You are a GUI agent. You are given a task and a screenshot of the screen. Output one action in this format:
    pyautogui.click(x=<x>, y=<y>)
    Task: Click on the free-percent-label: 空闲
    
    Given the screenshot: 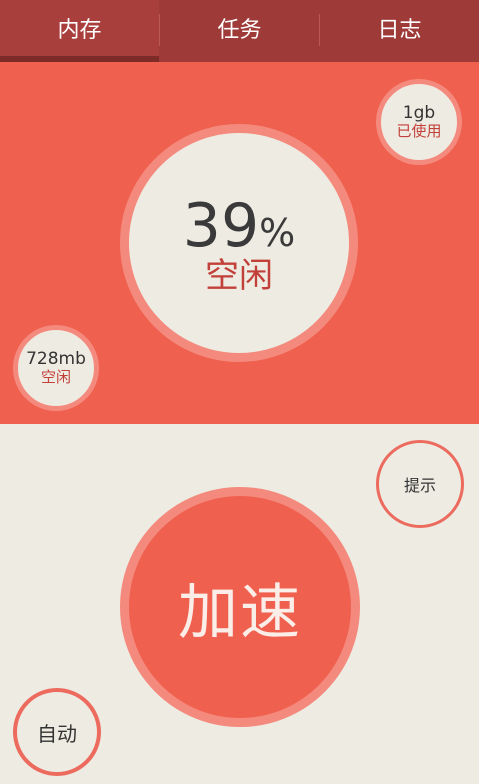 What is the action you would take?
    pyautogui.click(x=239, y=275)
    